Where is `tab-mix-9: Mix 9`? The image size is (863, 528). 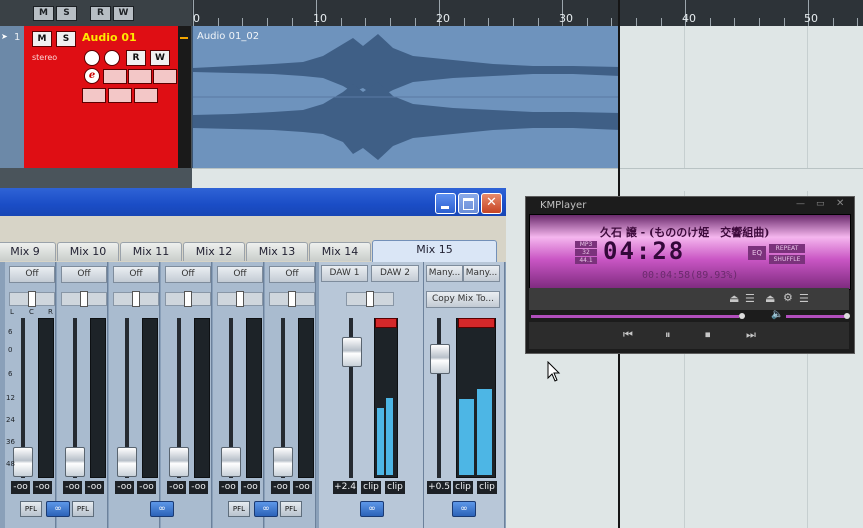 tab-mix-9: Mix 9 is located at coordinates (28, 251).